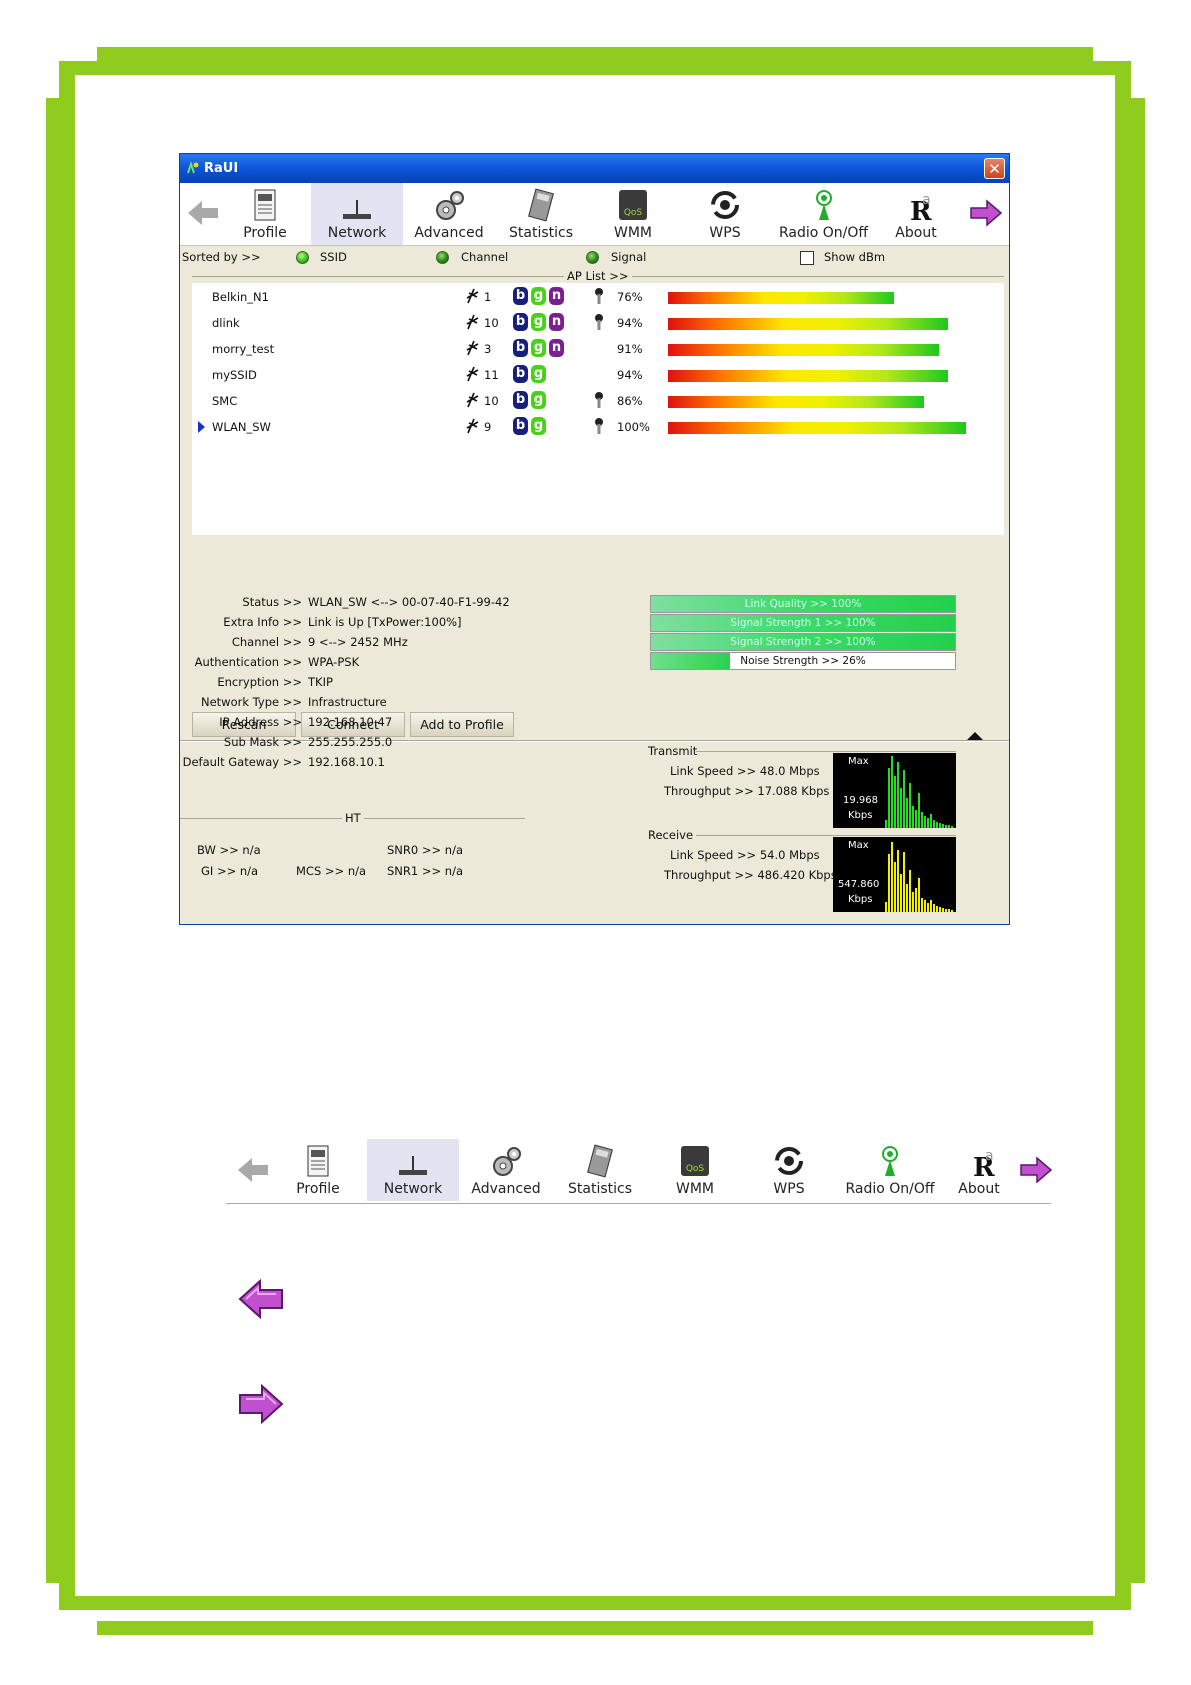 This screenshot has height=1685, width=1191. What do you see at coordinates (598, 375) in the screenshot?
I see `ap-list-row: mySSID 11 b g 94%` at bounding box center [598, 375].